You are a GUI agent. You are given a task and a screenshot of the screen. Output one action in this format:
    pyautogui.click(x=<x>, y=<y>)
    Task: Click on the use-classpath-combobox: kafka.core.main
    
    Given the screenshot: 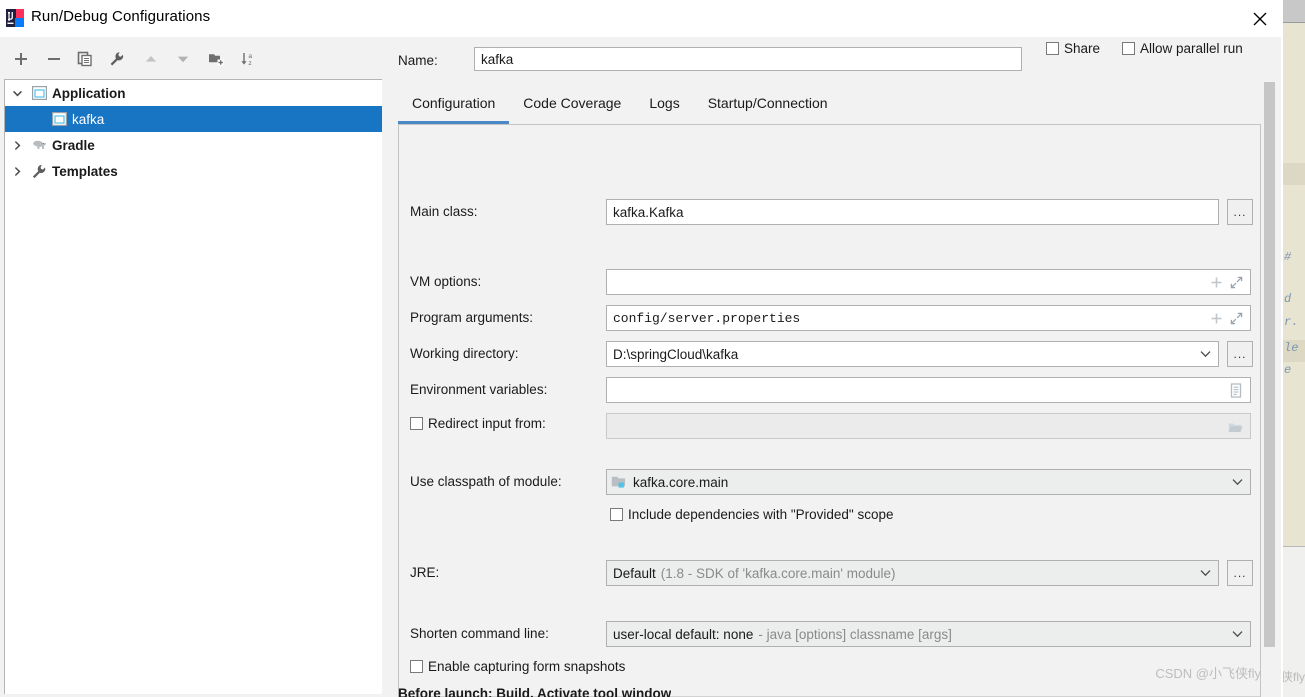 What is the action you would take?
    pyautogui.click(x=928, y=482)
    